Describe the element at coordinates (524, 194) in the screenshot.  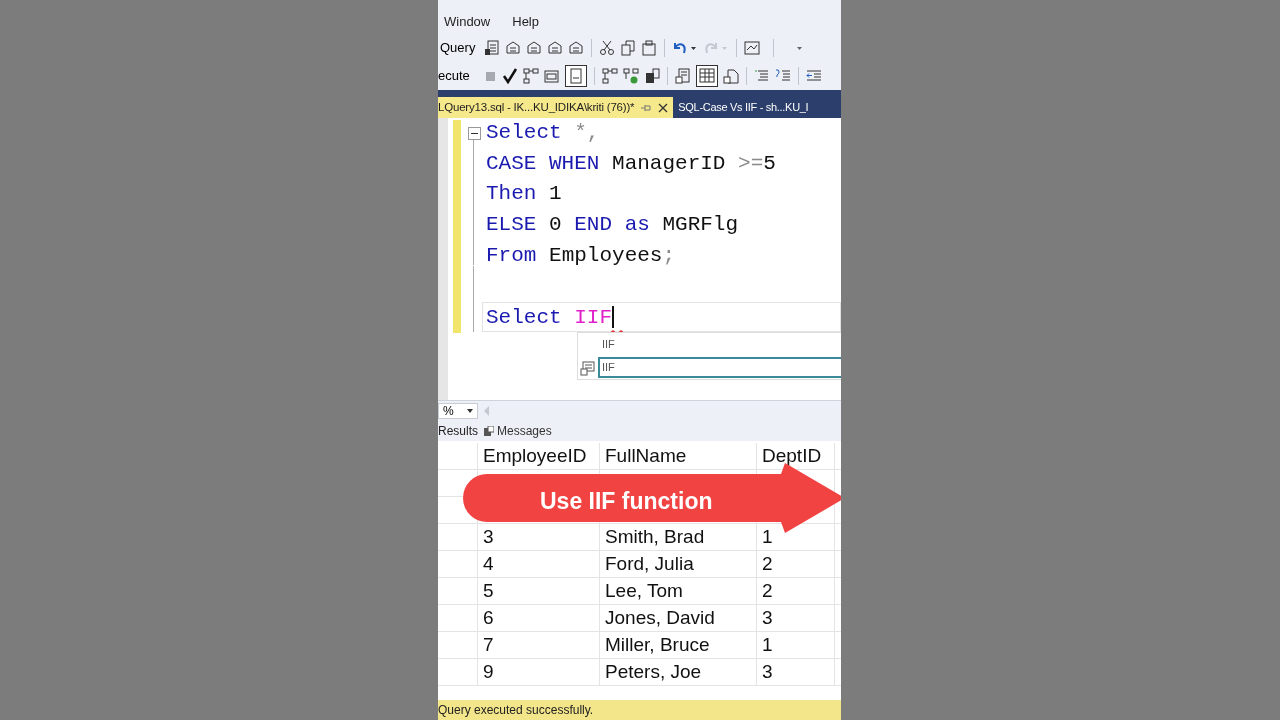
I see `code-line: Then 1` at that location.